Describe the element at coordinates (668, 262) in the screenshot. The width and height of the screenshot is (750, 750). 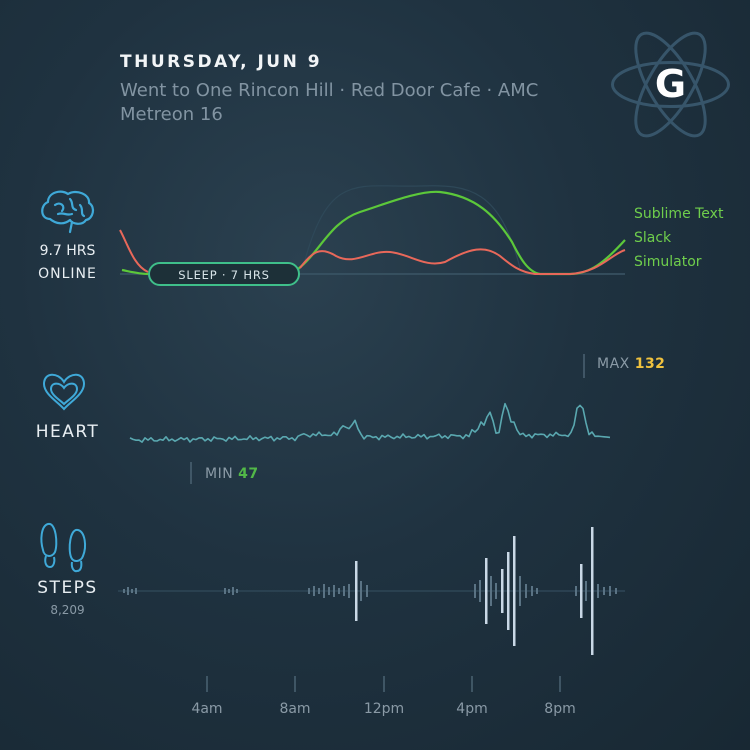
I see `legend-simulator: Simulator` at that location.